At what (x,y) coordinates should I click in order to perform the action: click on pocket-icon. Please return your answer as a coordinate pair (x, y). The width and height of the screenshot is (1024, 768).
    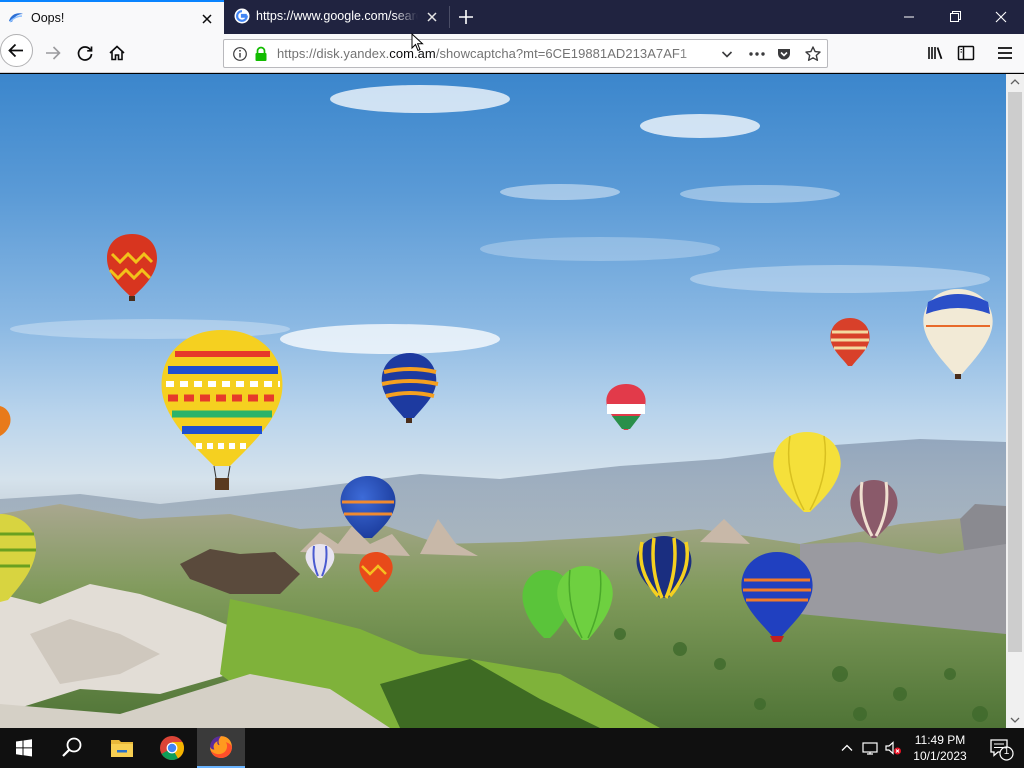
    Looking at the image, I should click on (784, 54).